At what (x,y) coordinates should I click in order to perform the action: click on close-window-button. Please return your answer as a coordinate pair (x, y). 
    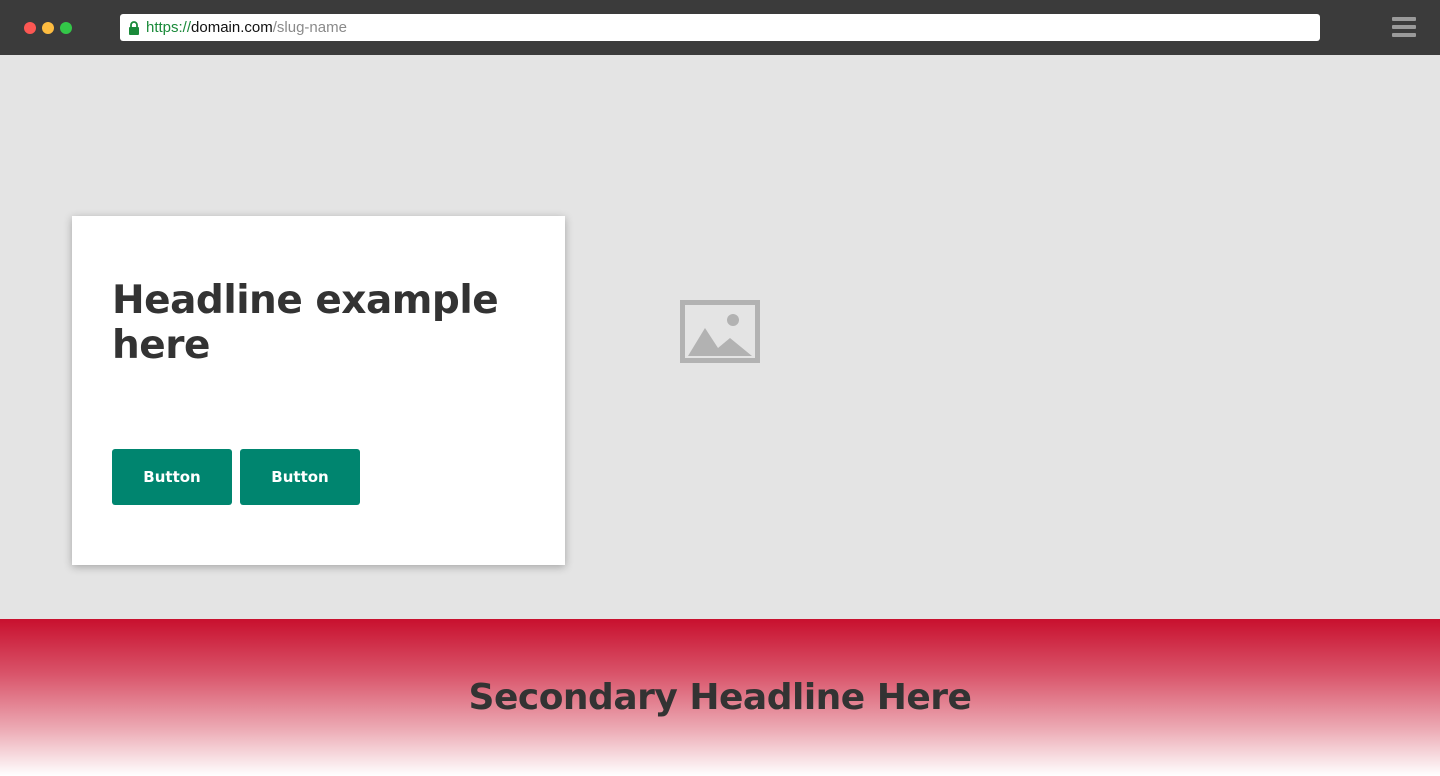
    Looking at the image, I should click on (30, 28).